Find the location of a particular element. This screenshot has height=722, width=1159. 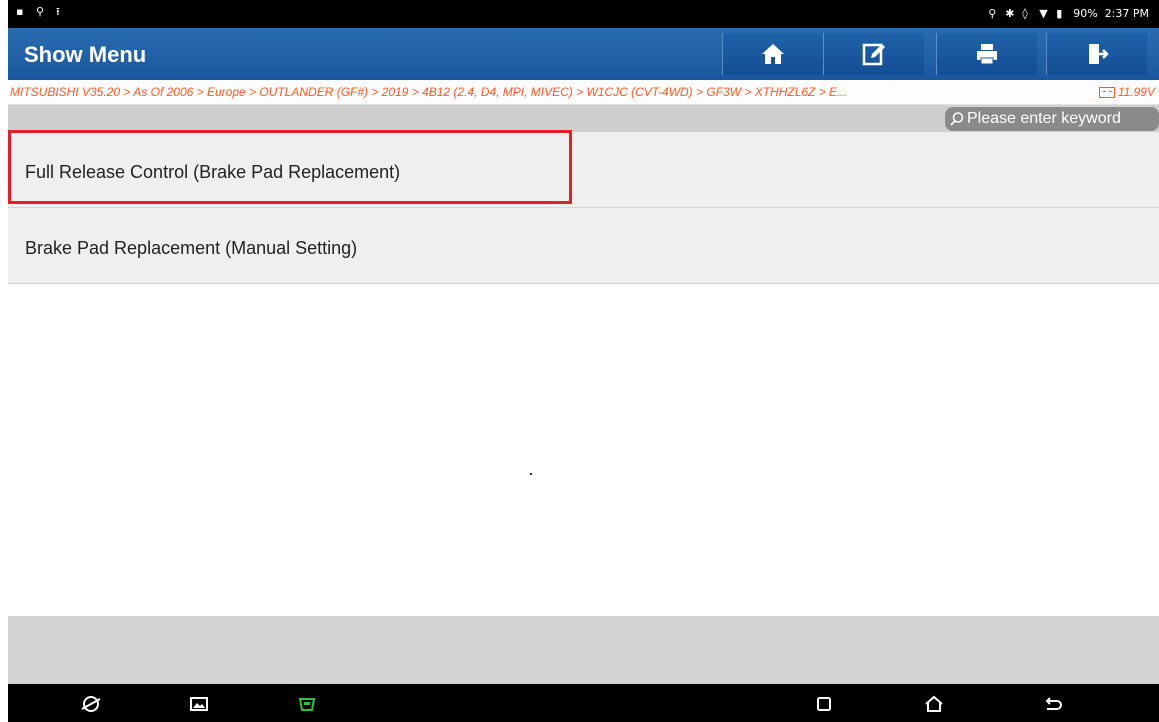

home-icon is located at coordinates (773, 54).